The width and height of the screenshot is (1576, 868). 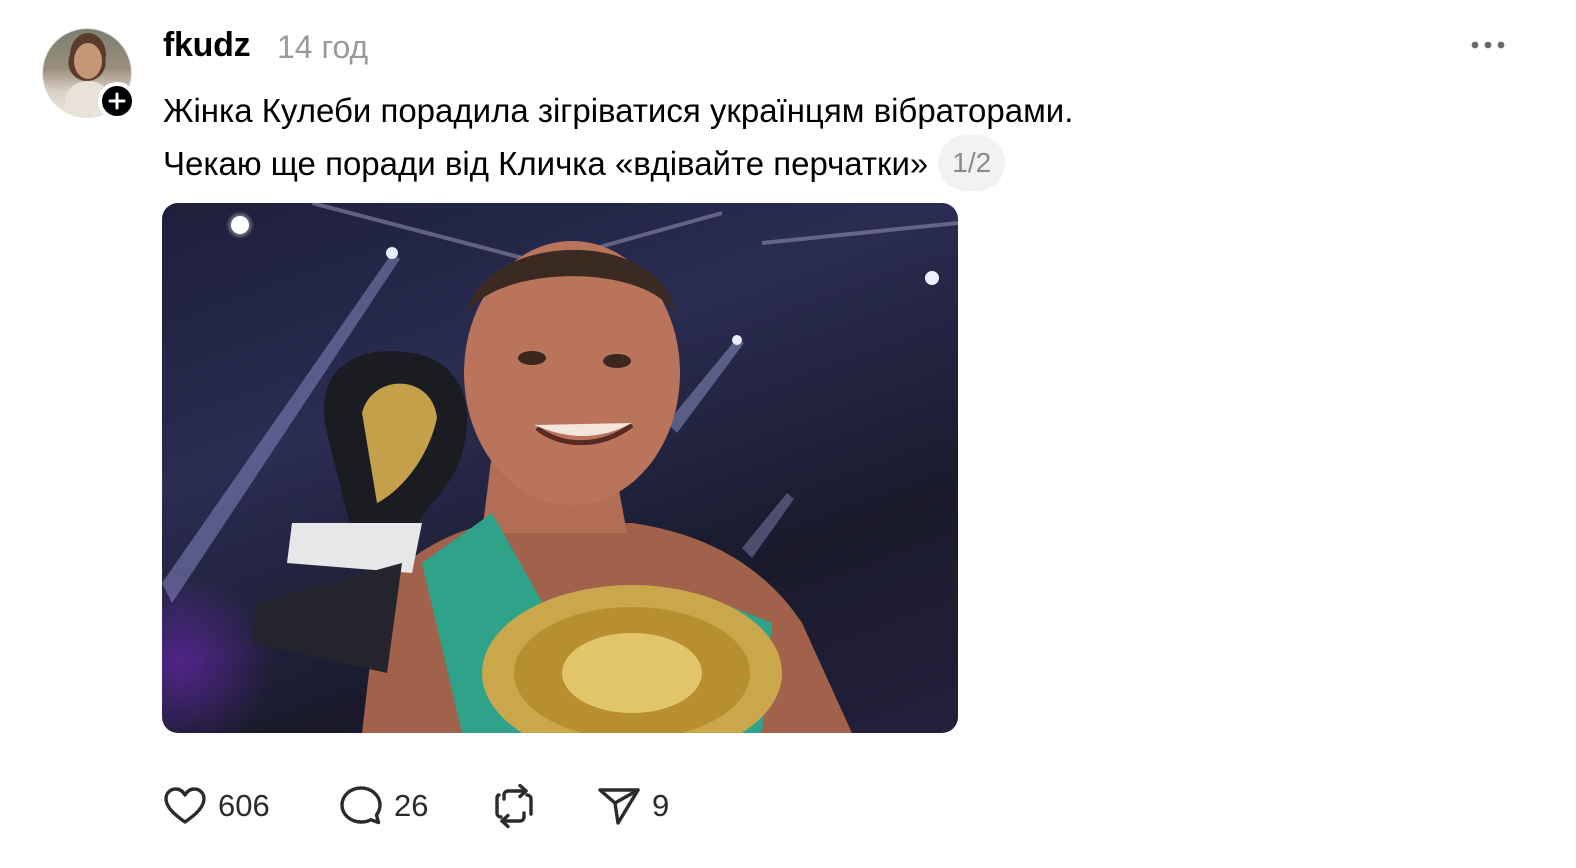 I want to click on repost-icon, so click(x=514, y=806).